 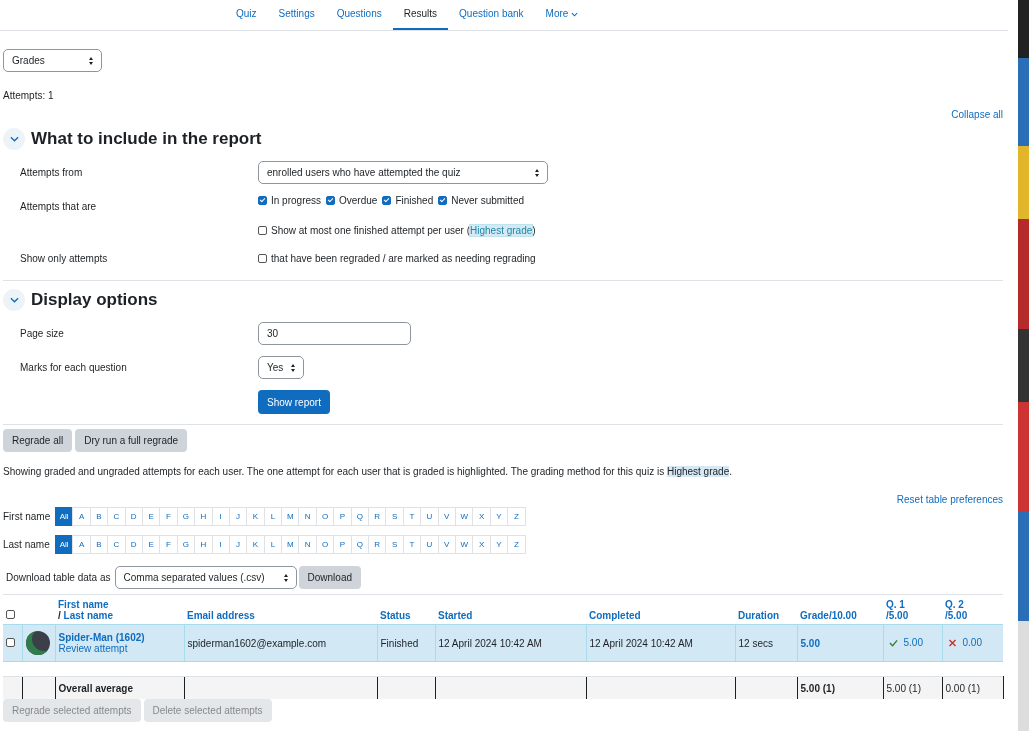 I want to click on column-header-link: Last name, so click(x=88, y=615).